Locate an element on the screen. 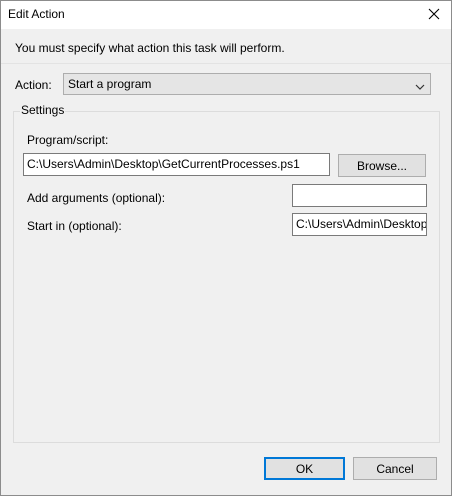  start-in-label: Start in (optional): is located at coordinates (74, 226).